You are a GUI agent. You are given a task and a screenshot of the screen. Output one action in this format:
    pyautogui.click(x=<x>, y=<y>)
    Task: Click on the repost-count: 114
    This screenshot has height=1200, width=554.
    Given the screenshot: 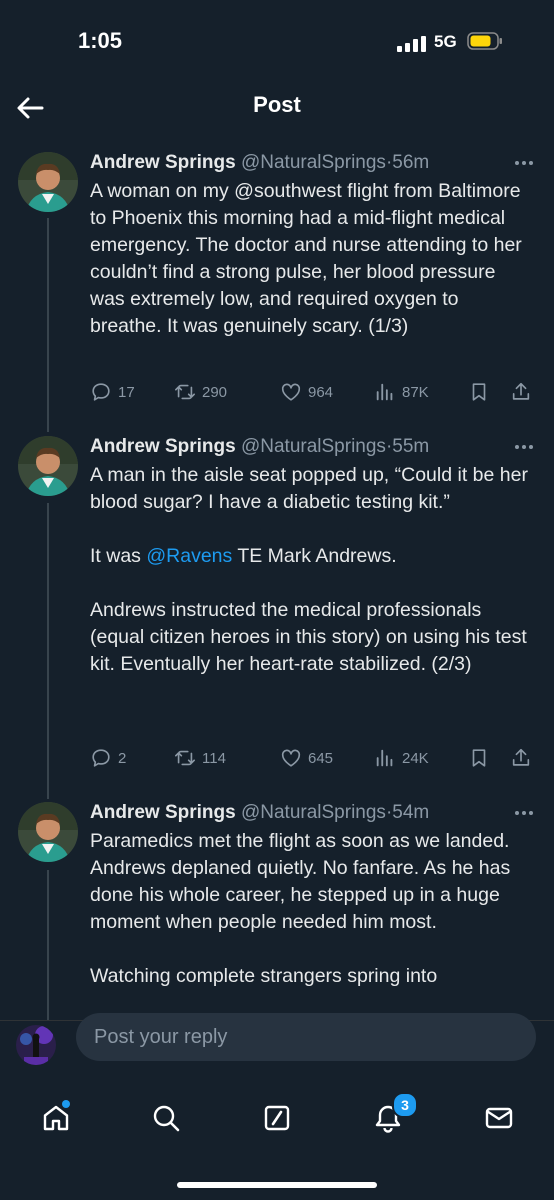 What is the action you would take?
    pyautogui.click(x=214, y=758)
    